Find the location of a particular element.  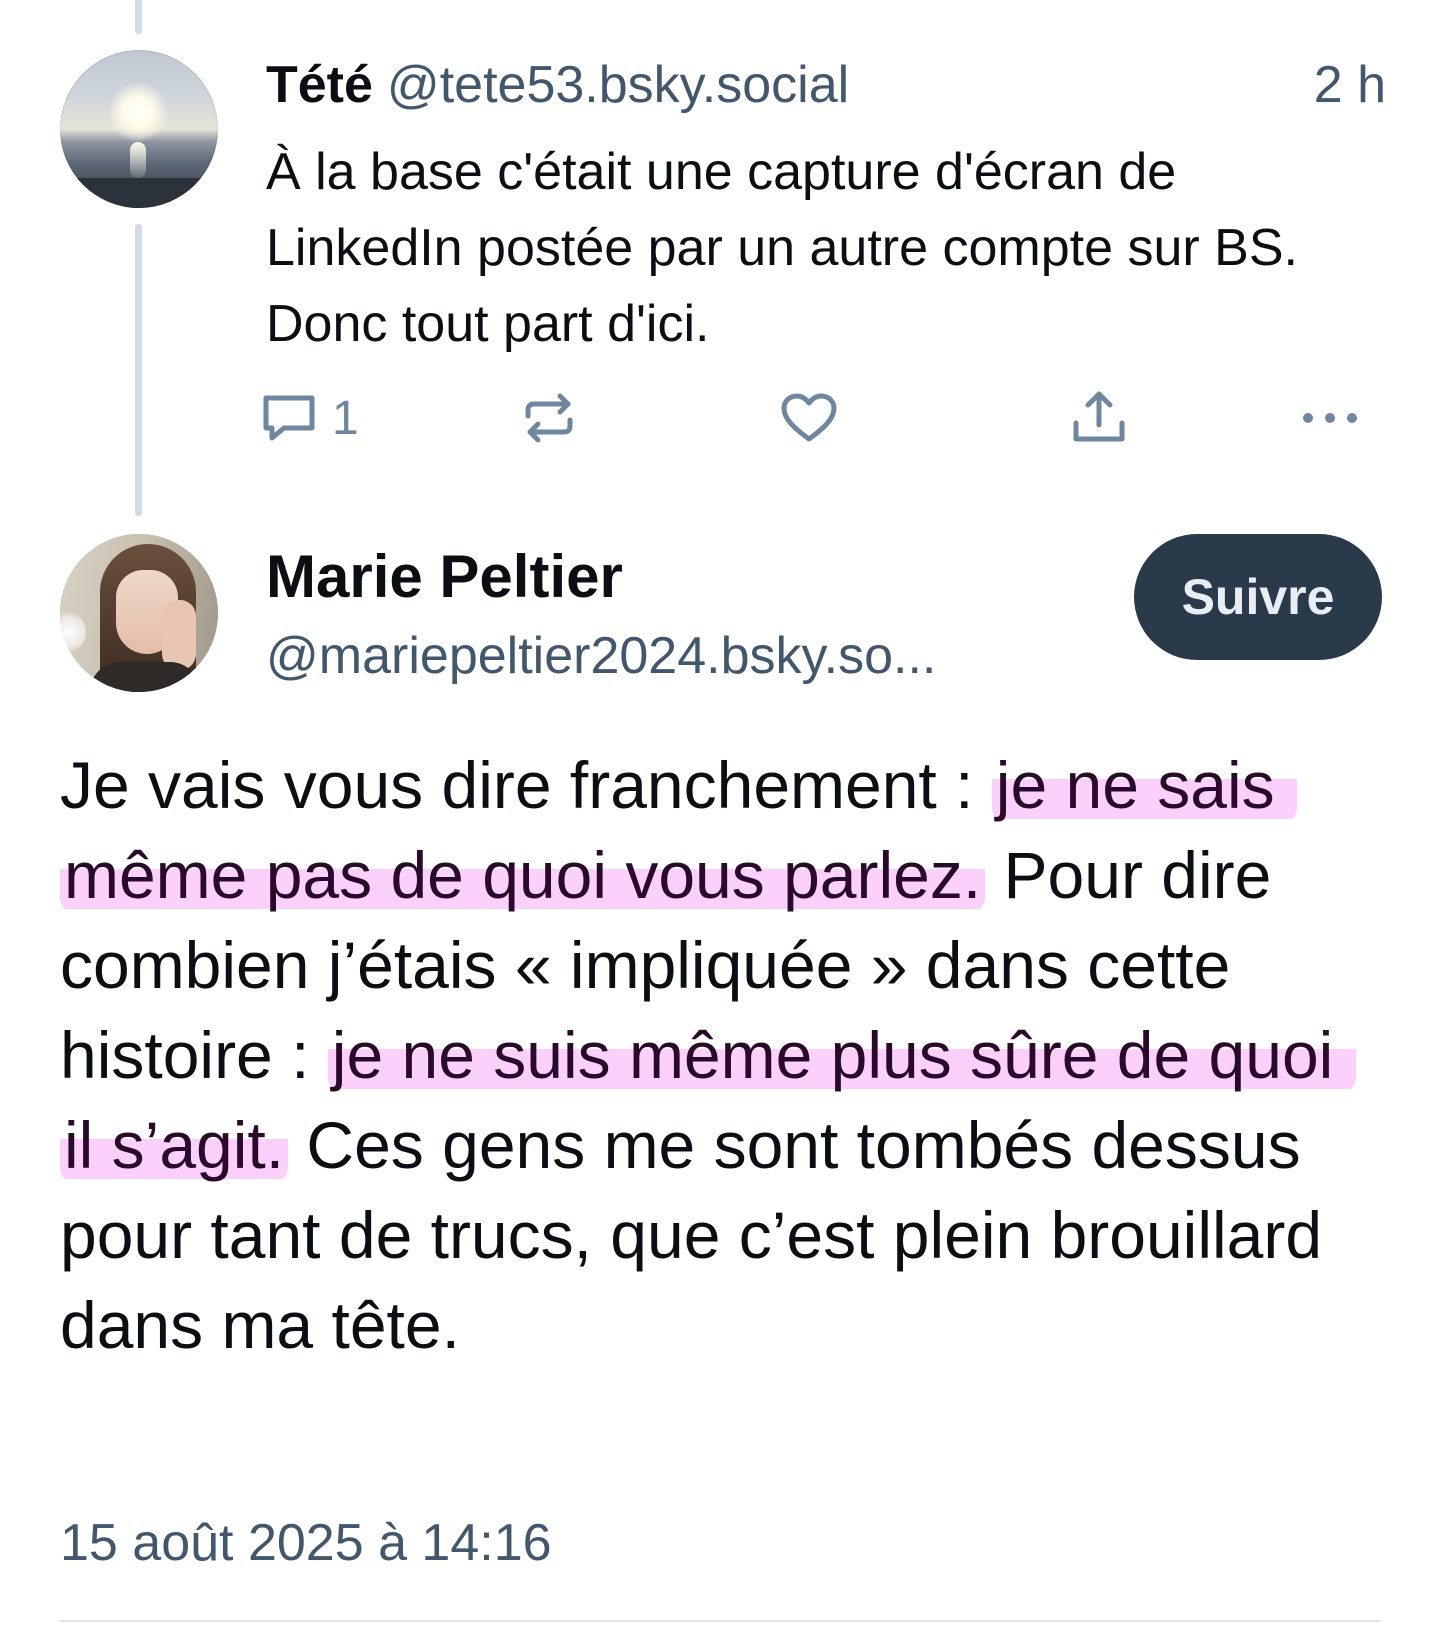

thread-line-top is located at coordinates (138, 17).